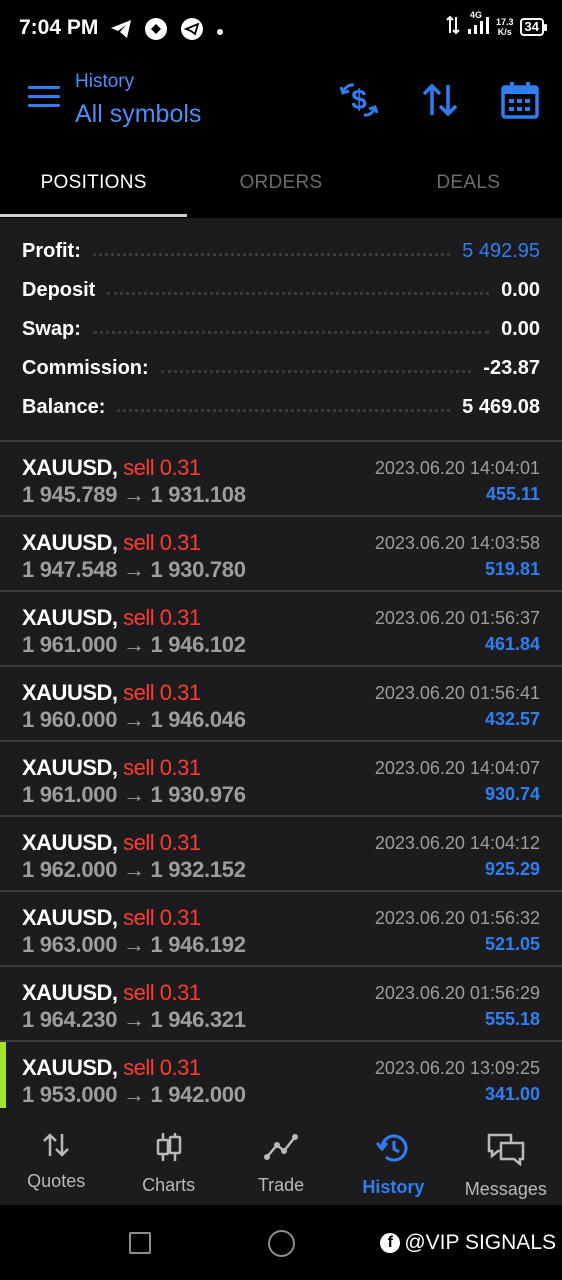 The height and width of the screenshot is (1280, 562). What do you see at coordinates (134, 719) in the screenshot?
I see `deal-prices: 1 960.000 → 1 946.046` at bounding box center [134, 719].